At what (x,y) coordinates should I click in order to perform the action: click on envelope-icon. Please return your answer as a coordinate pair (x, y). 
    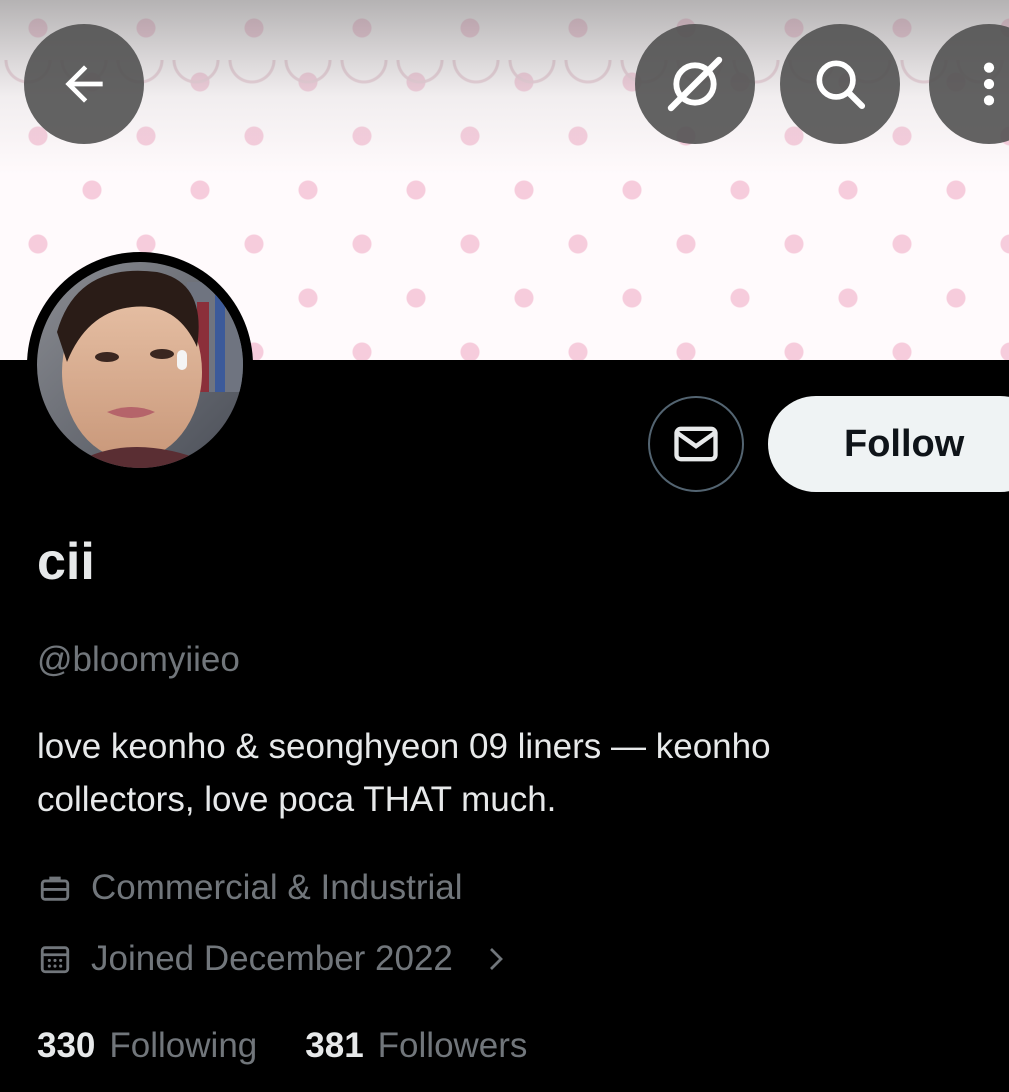
    Looking at the image, I should click on (696, 444).